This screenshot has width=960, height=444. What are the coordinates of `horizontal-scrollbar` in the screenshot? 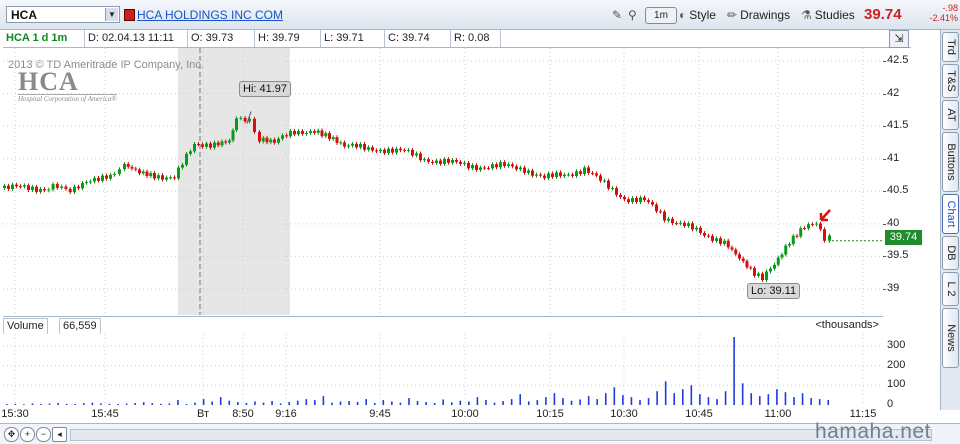 It's located at (501, 435).